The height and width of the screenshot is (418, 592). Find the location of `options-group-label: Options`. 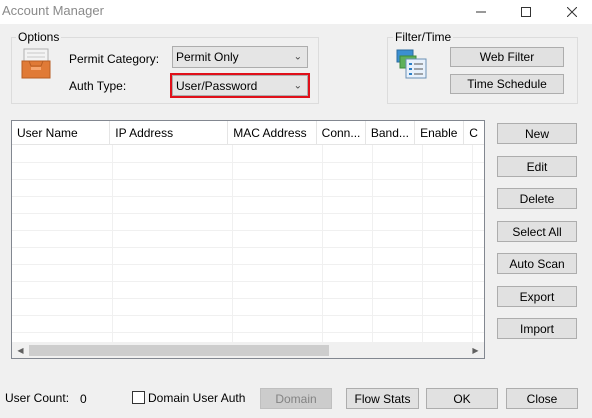

options-group-label: Options is located at coordinates (39, 37).